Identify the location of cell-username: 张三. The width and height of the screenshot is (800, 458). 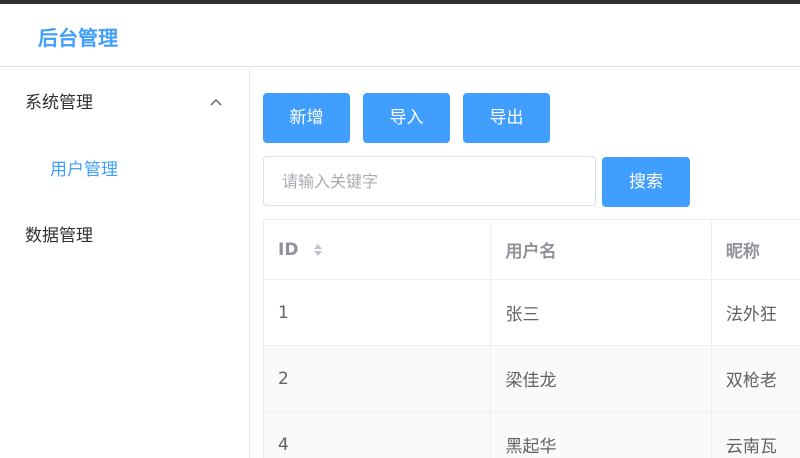
(601, 312).